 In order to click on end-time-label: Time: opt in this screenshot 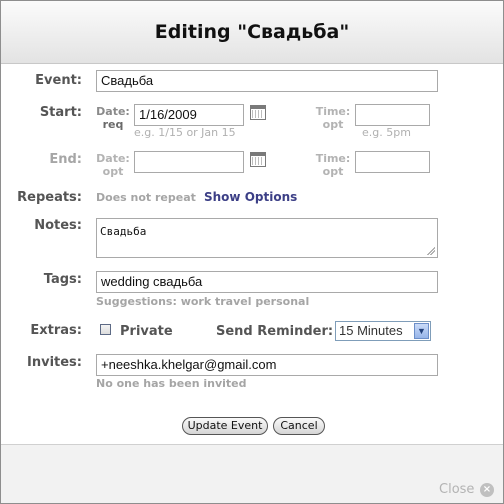, I will do `click(333, 165)`.